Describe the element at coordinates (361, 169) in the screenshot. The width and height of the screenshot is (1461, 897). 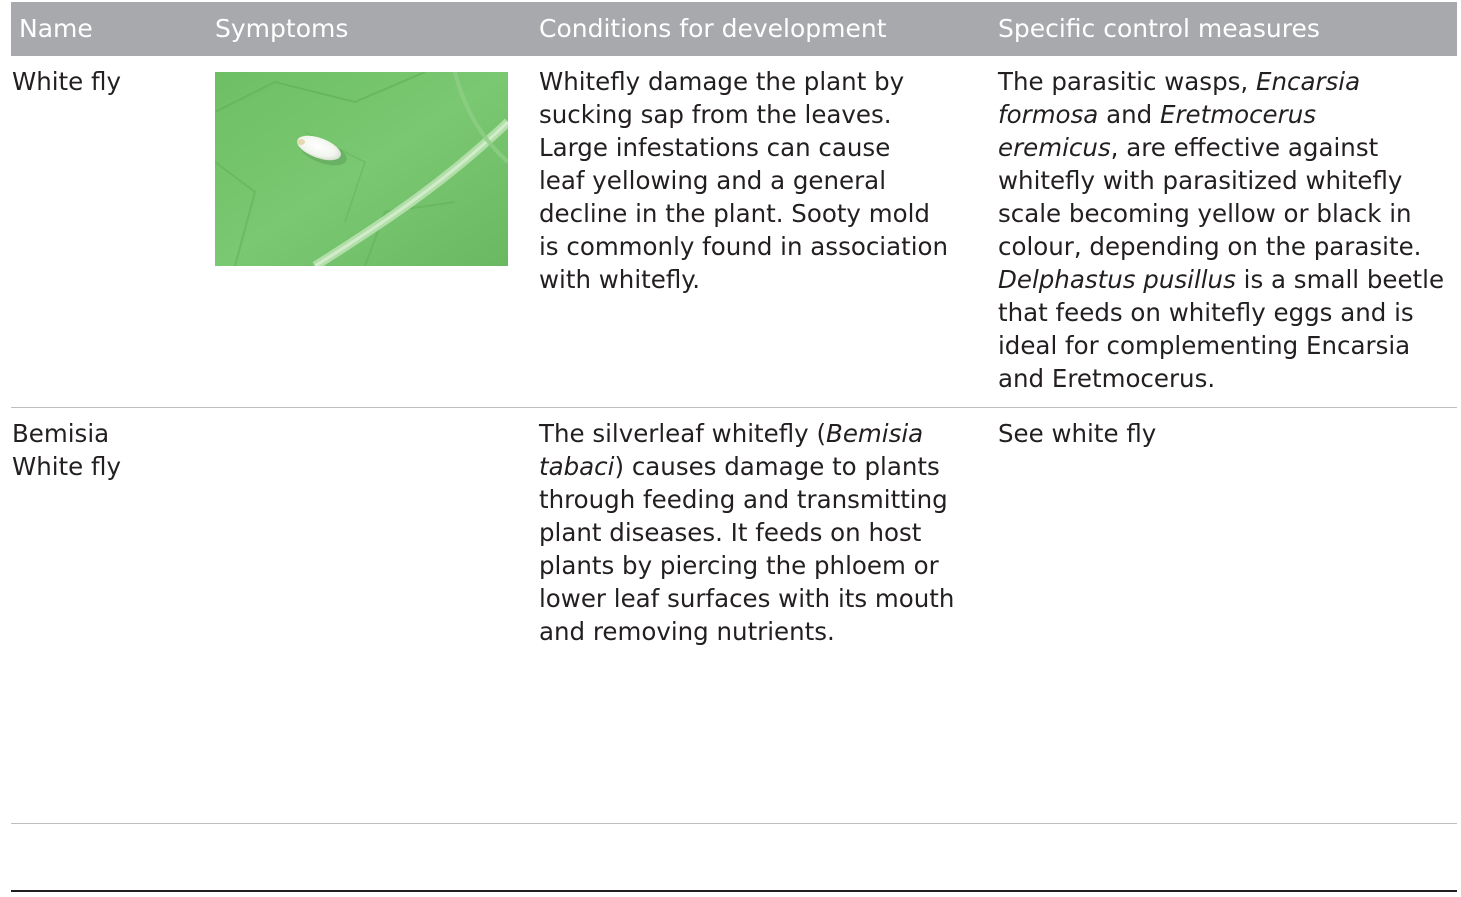
I see `whitefly-photo` at that location.